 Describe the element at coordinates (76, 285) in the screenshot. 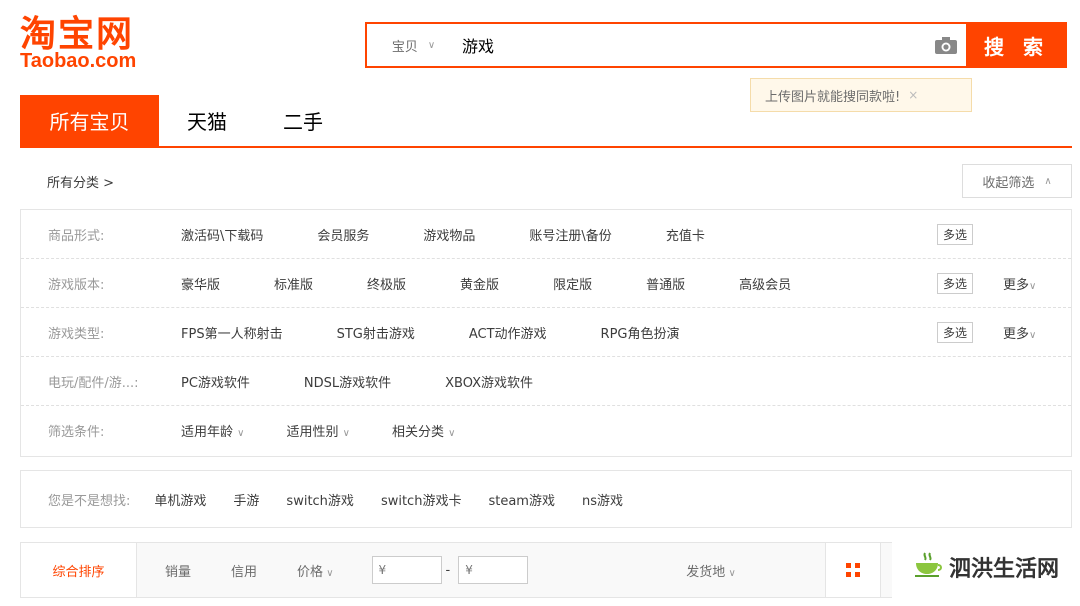

I see `filter-label: 游戏版本:` at that location.